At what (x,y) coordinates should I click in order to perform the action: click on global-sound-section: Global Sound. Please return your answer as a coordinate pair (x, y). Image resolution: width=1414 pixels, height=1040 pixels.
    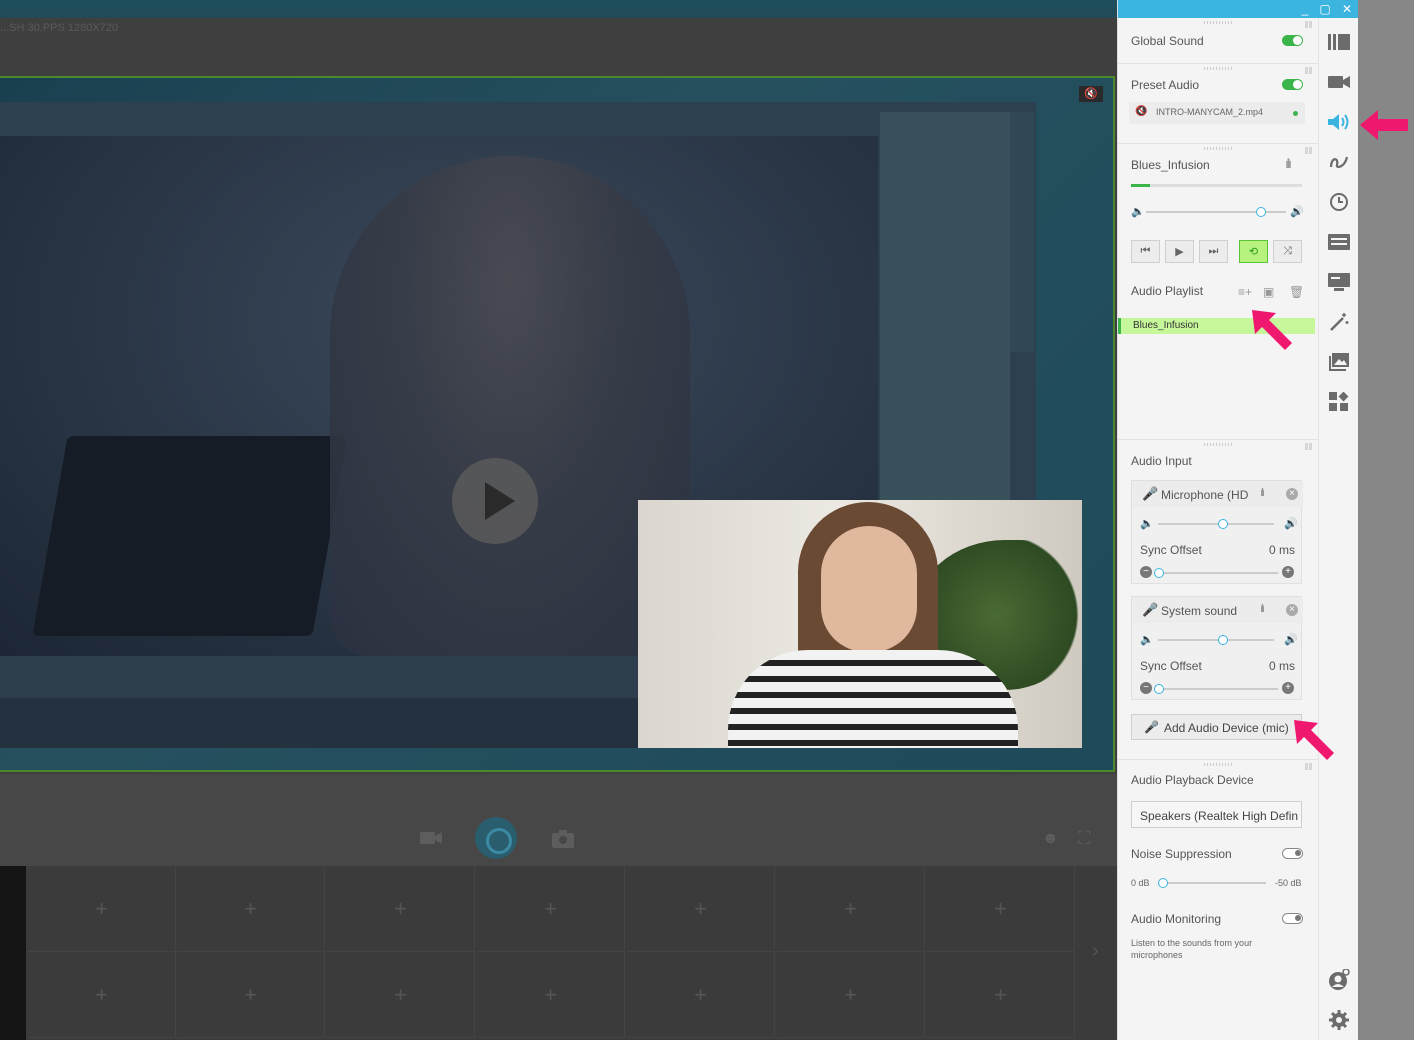
    Looking at the image, I should click on (1218, 41).